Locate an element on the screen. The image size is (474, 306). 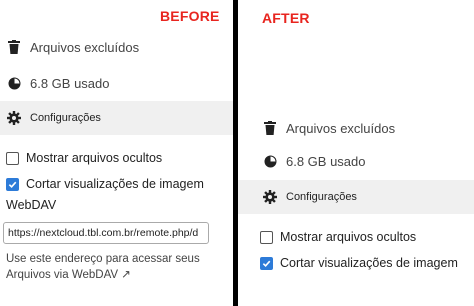
before-caption: BEFORE is located at coordinates (190, 16).